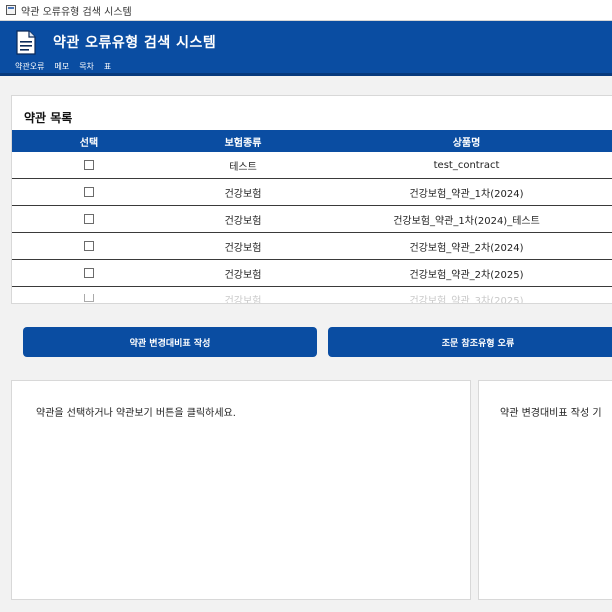  What do you see at coordinates (29, 67) in the screenshot?
I see `menu-item-error: 약관오류` at bounding box center [29, 67].